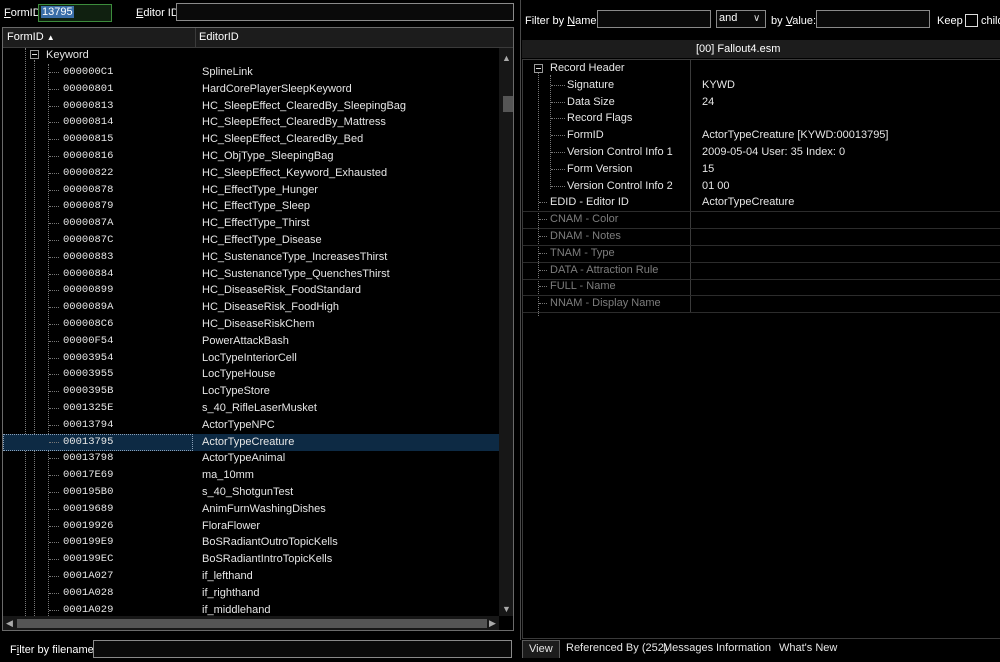 This screenshot has width=1000, height=662. What do you see at coordinates (251, 341) in the screenshot?
I see `table-row: 00000F54 PowerAttackBash` at bounding box center [251, 341].